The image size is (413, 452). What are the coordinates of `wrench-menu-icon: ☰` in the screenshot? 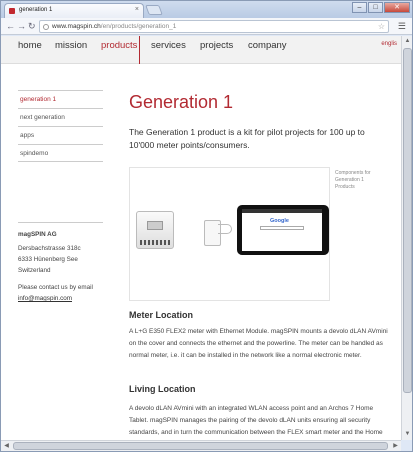 It's located at (402, 26).